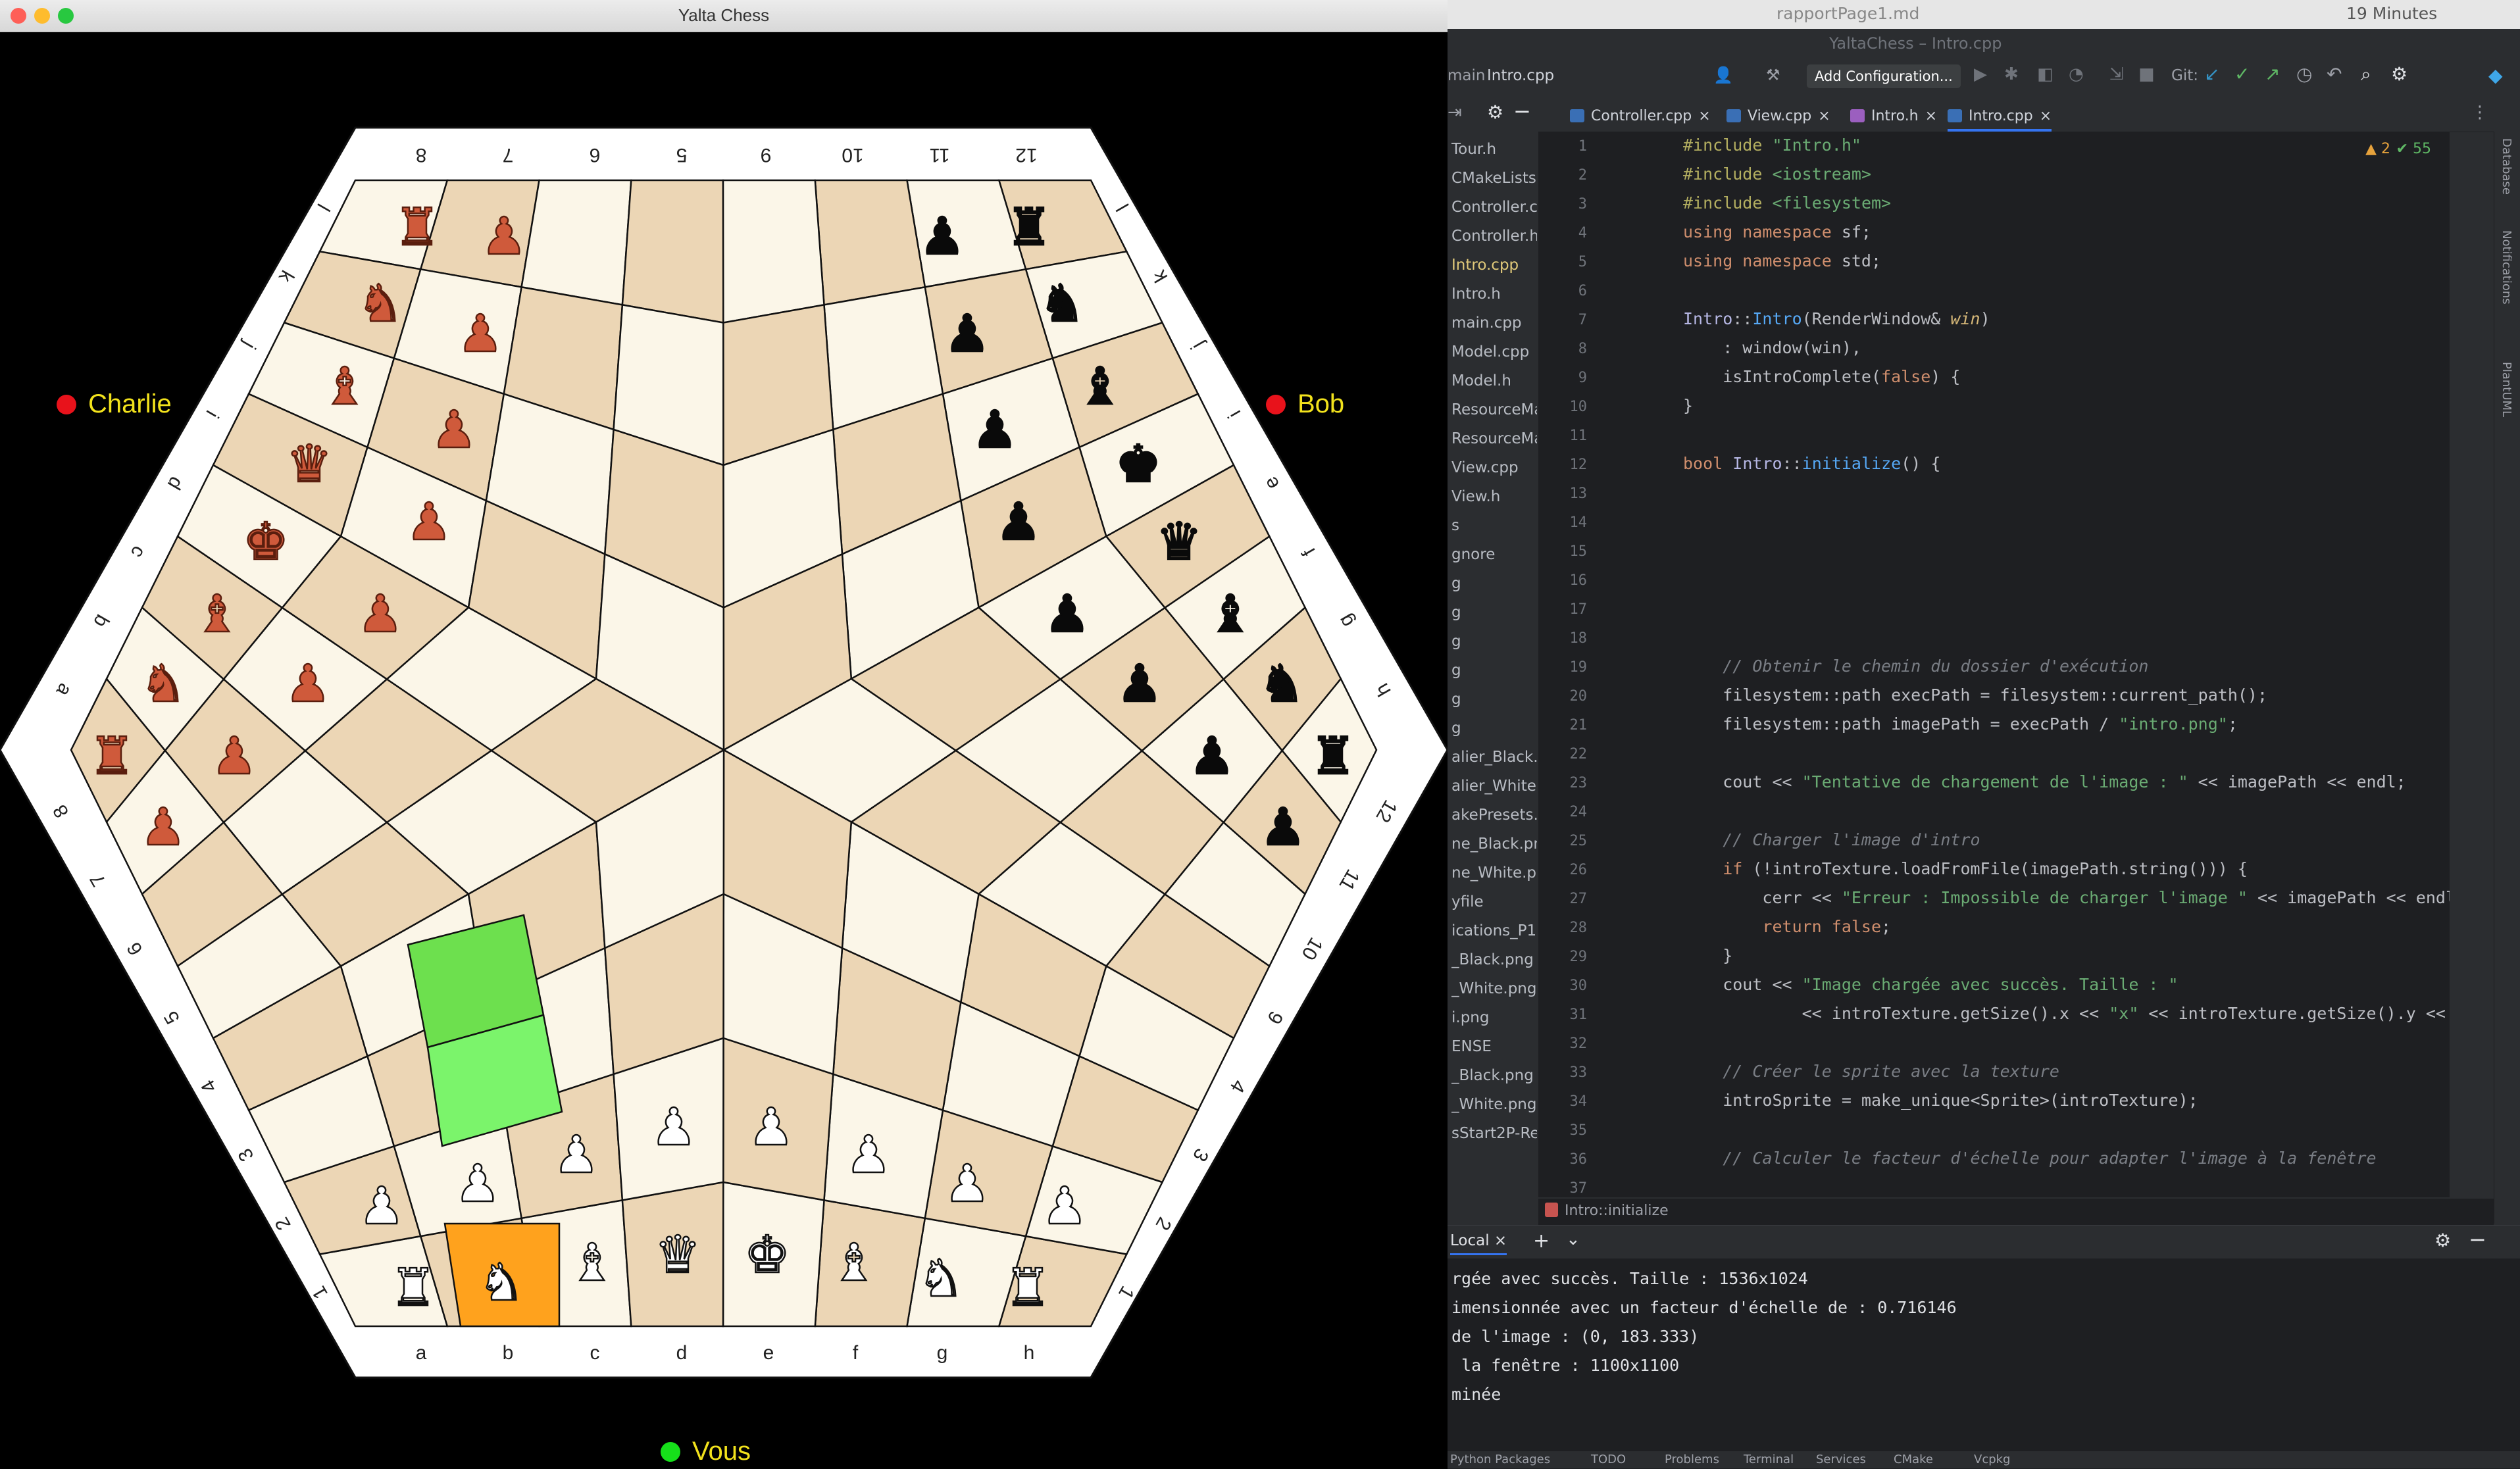  I want to click on jetbrains-logo-icon: ◆, so click(2495, 75).